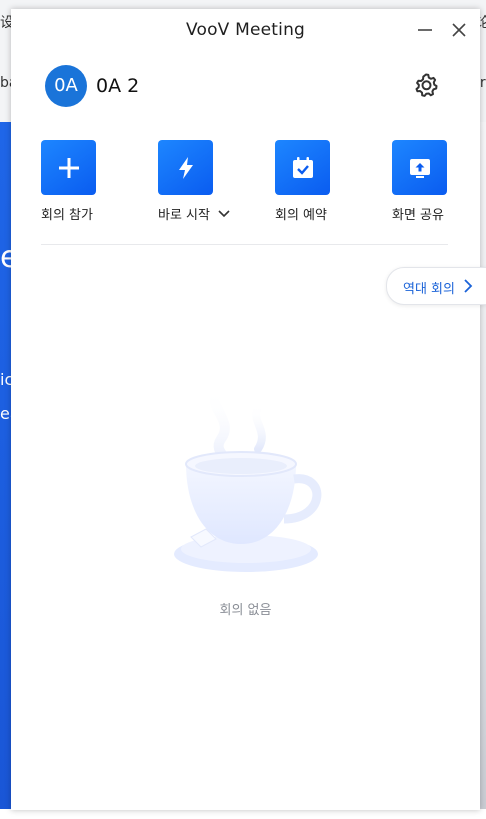 This screenshot has width=486, height=819. What do you see at coordinates (418, 215) in the screenshot?
I see `share-screen-label: 화면 공유` at bounding box center [418, 215].